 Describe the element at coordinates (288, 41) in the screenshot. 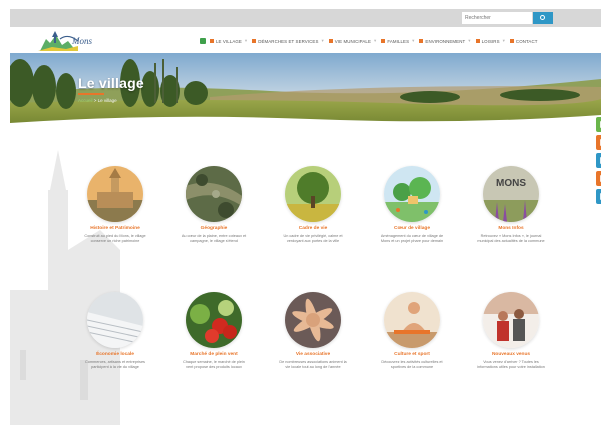

I see `nav-item-demarches: Démarches et services ▾` at that location.